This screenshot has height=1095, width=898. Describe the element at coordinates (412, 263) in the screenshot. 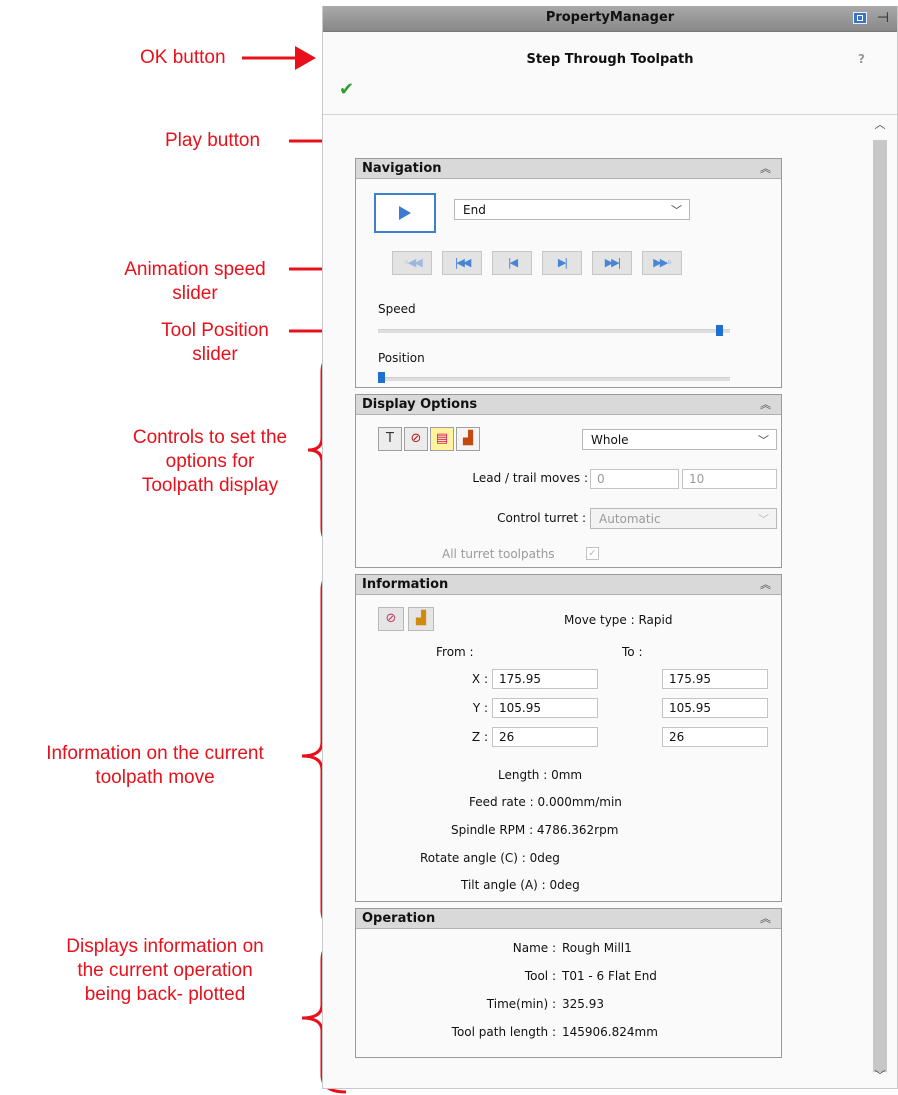

I see `rewind-to-start-button: ◦◀◀` at that location.